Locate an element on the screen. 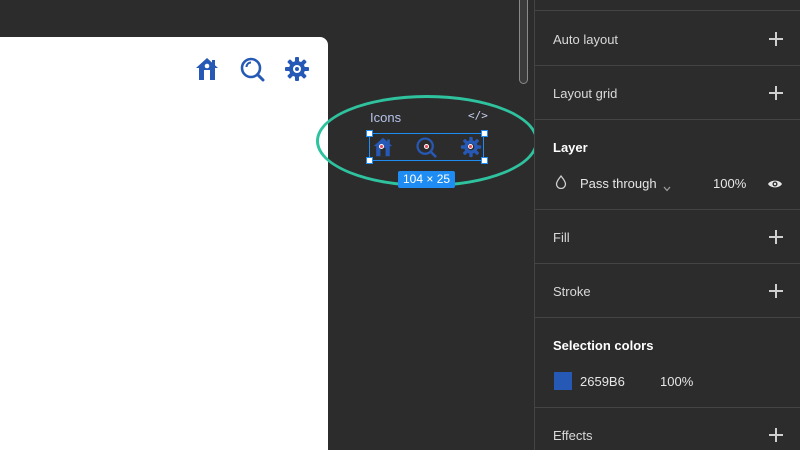 Image resolution: width=800 pixels, height=450 pixels. add-layout-grid-plus-icon is located at coordinates (776, 93).